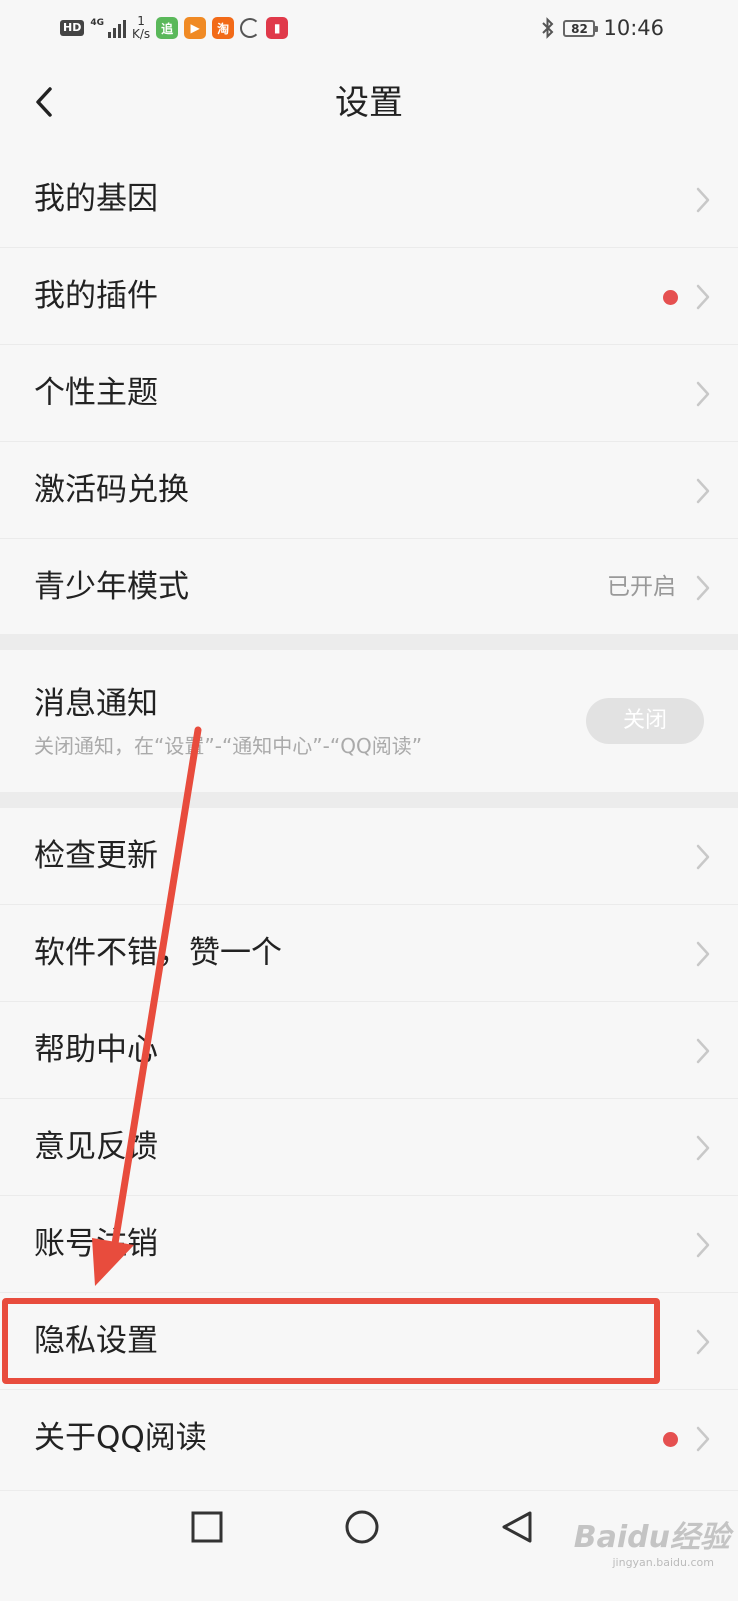 The width and height of the screenshot is (738, 1601). Describe the element at coordinates (206, 1546) in the screenshot. I see `recents-button` at that location.